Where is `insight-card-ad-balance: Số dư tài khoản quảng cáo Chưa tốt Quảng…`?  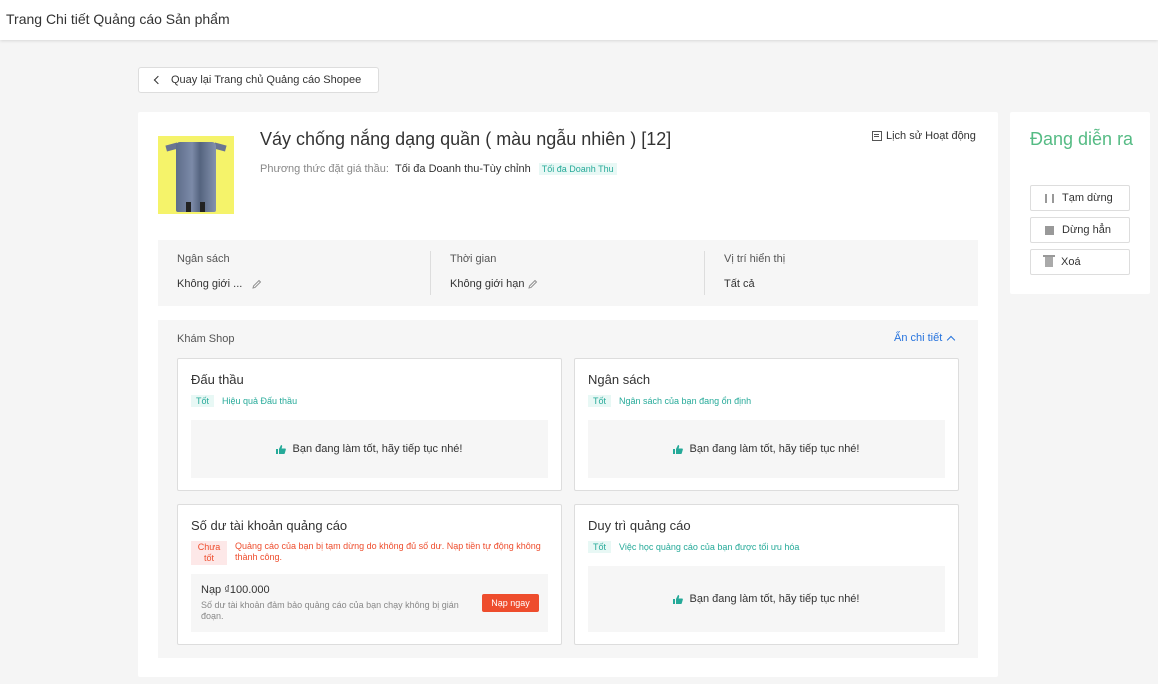
insight-card-ad-balance: Số dư tài khoản quảng cáo Chưa tốt Quảng… is located at coordinates (369, 574).